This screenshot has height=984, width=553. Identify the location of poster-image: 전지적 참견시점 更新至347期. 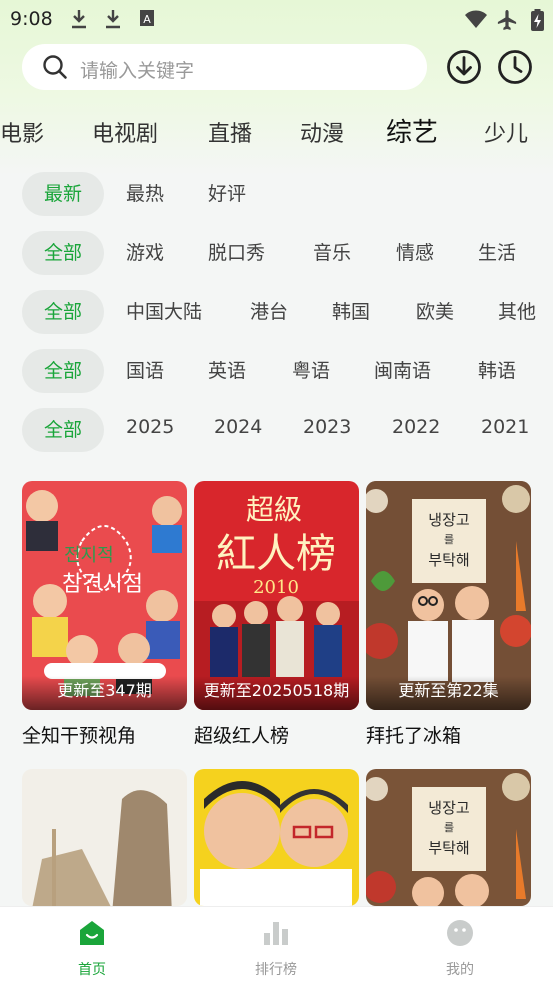
(104, 595).